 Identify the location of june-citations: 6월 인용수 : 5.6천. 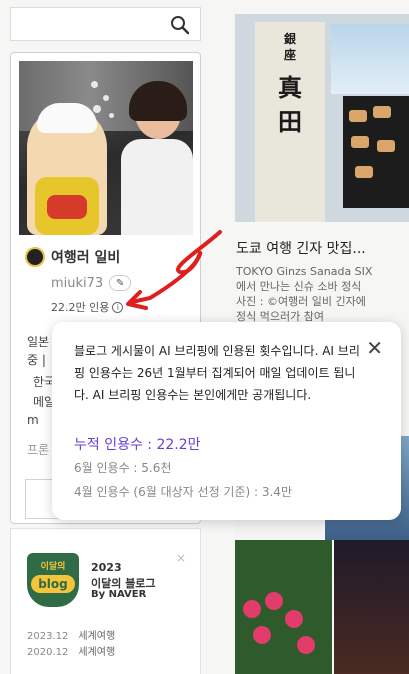
(123, 468).